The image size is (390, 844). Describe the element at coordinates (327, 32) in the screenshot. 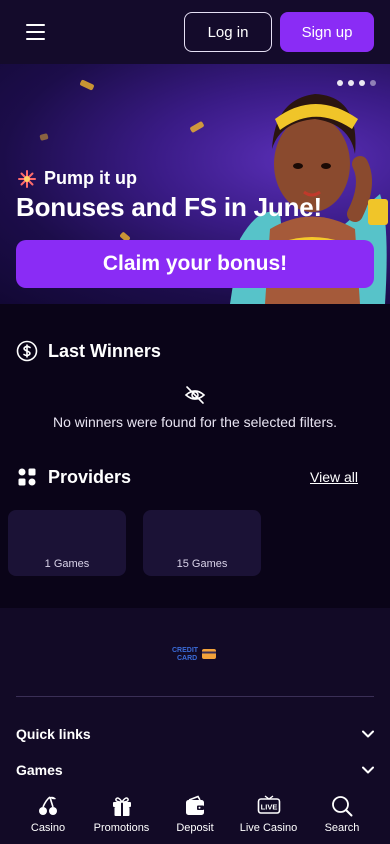

I see `signup-button: Sign up` at that location.